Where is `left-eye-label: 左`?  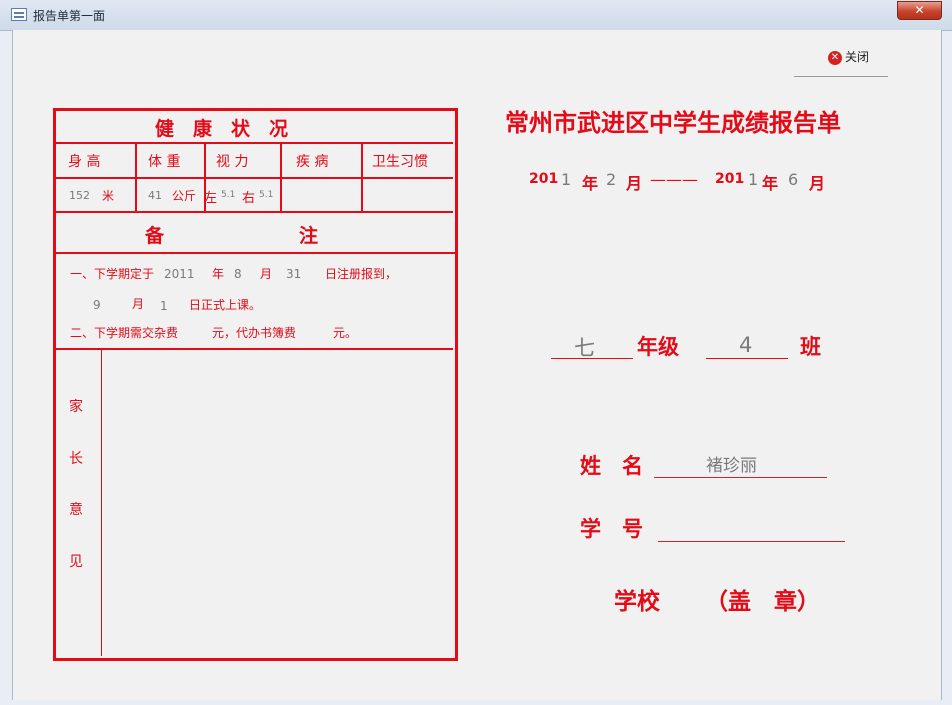 left-eye-label: 左 is located at coordinates (211, 198).